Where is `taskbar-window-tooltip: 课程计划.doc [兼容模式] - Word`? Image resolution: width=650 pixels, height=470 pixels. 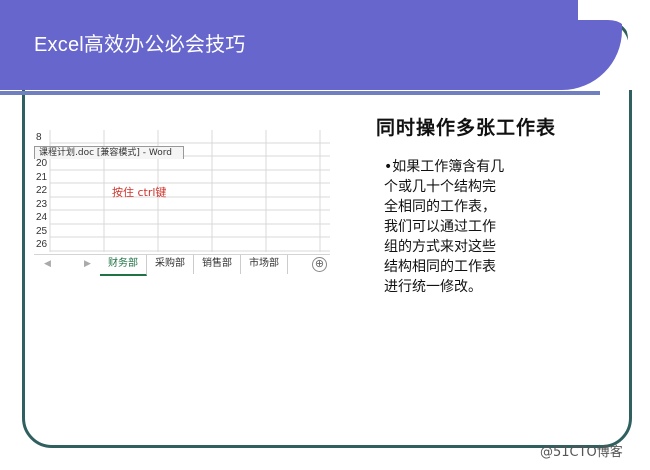 taskbar-window-tooltip: 课程计划.doc [兼容模式] - Word is located at coordinates (109, 152).